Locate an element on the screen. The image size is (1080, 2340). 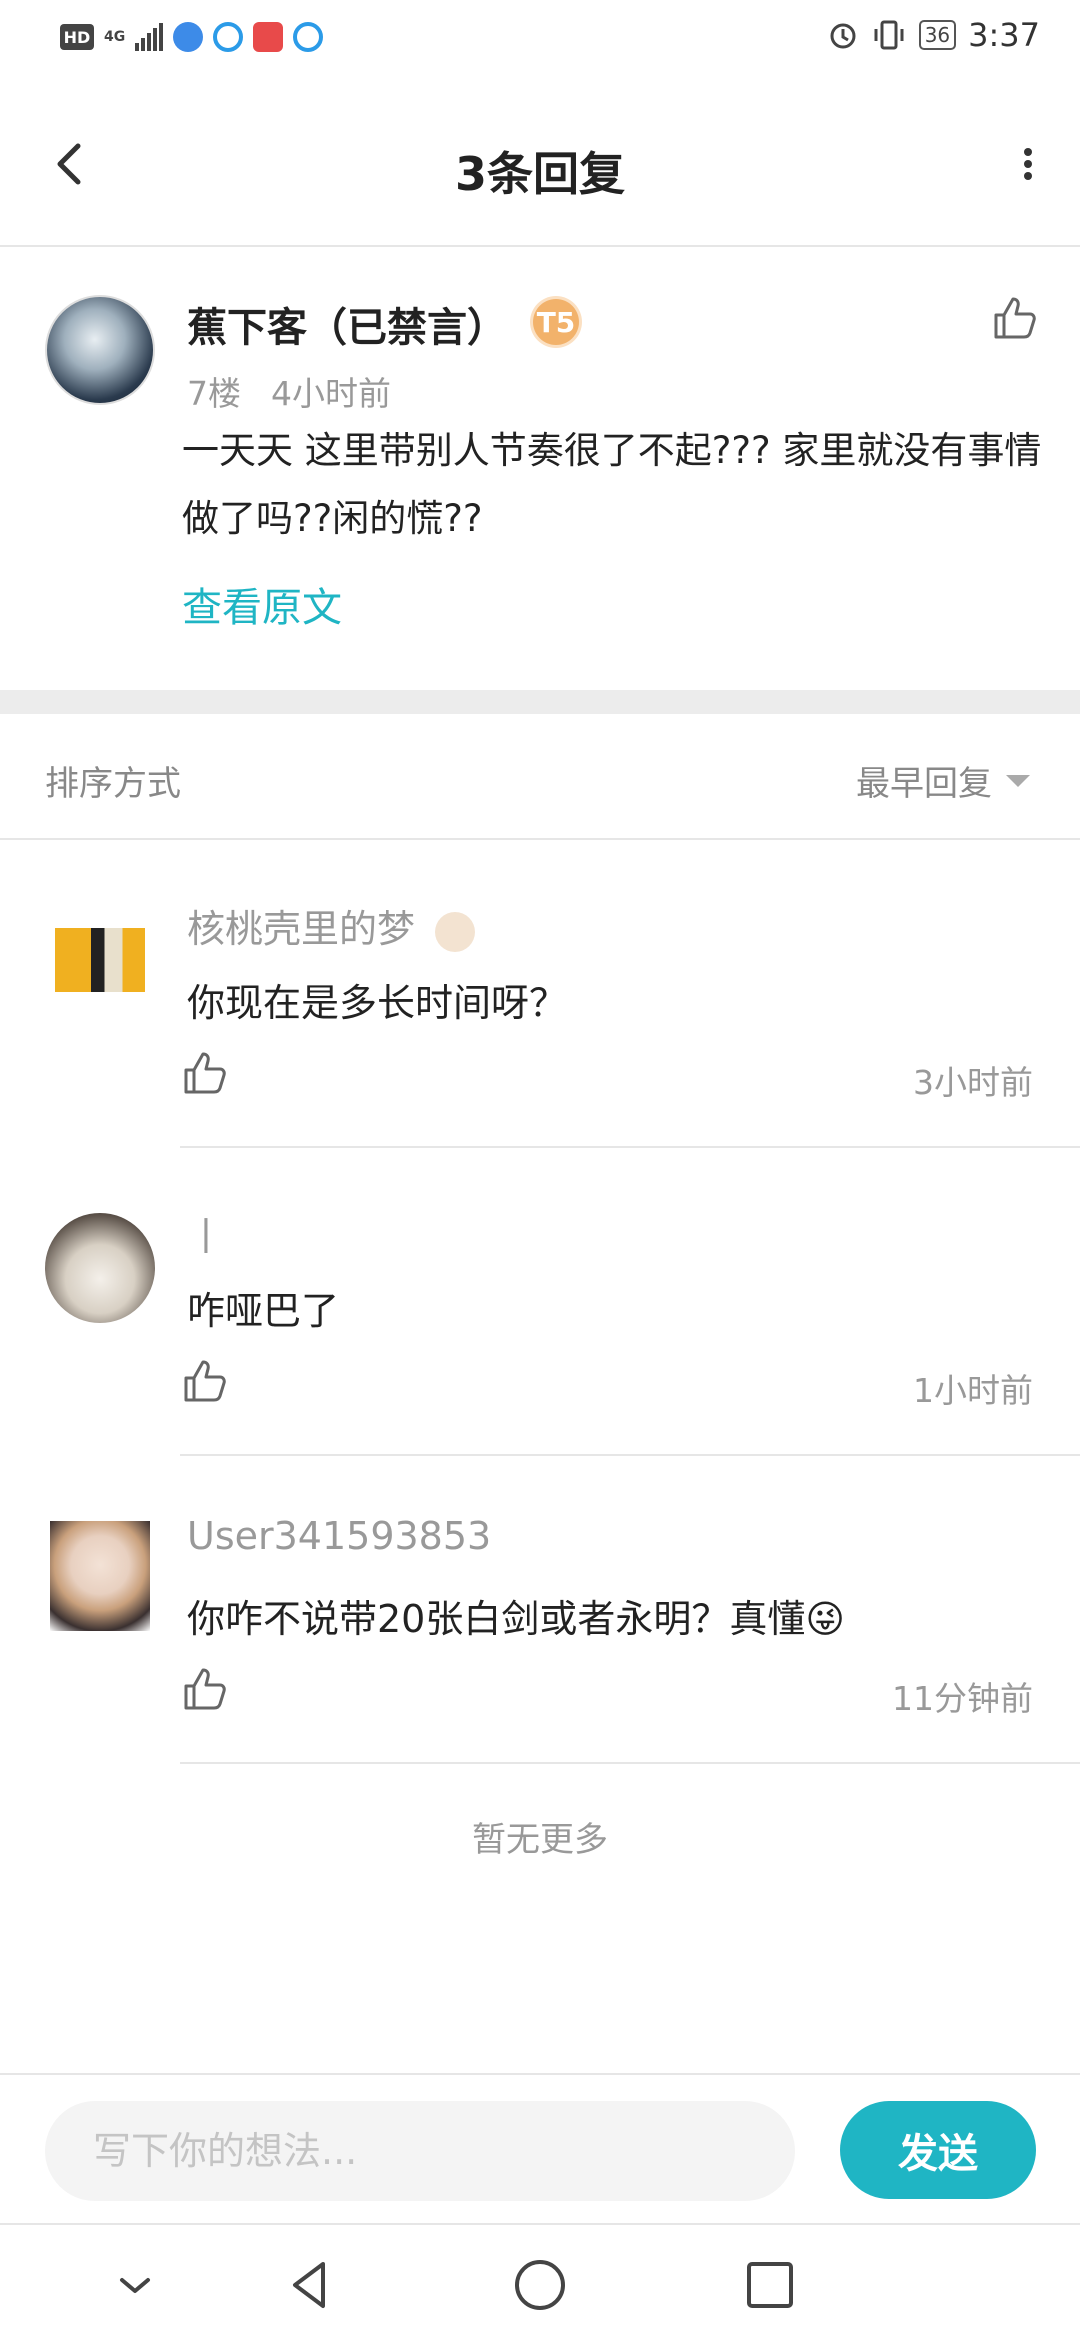
reply-item: User341593853 你咋不说带20张白剑或者永明？真懂😜 11分钟前 is located at coordinates (540, 1610).